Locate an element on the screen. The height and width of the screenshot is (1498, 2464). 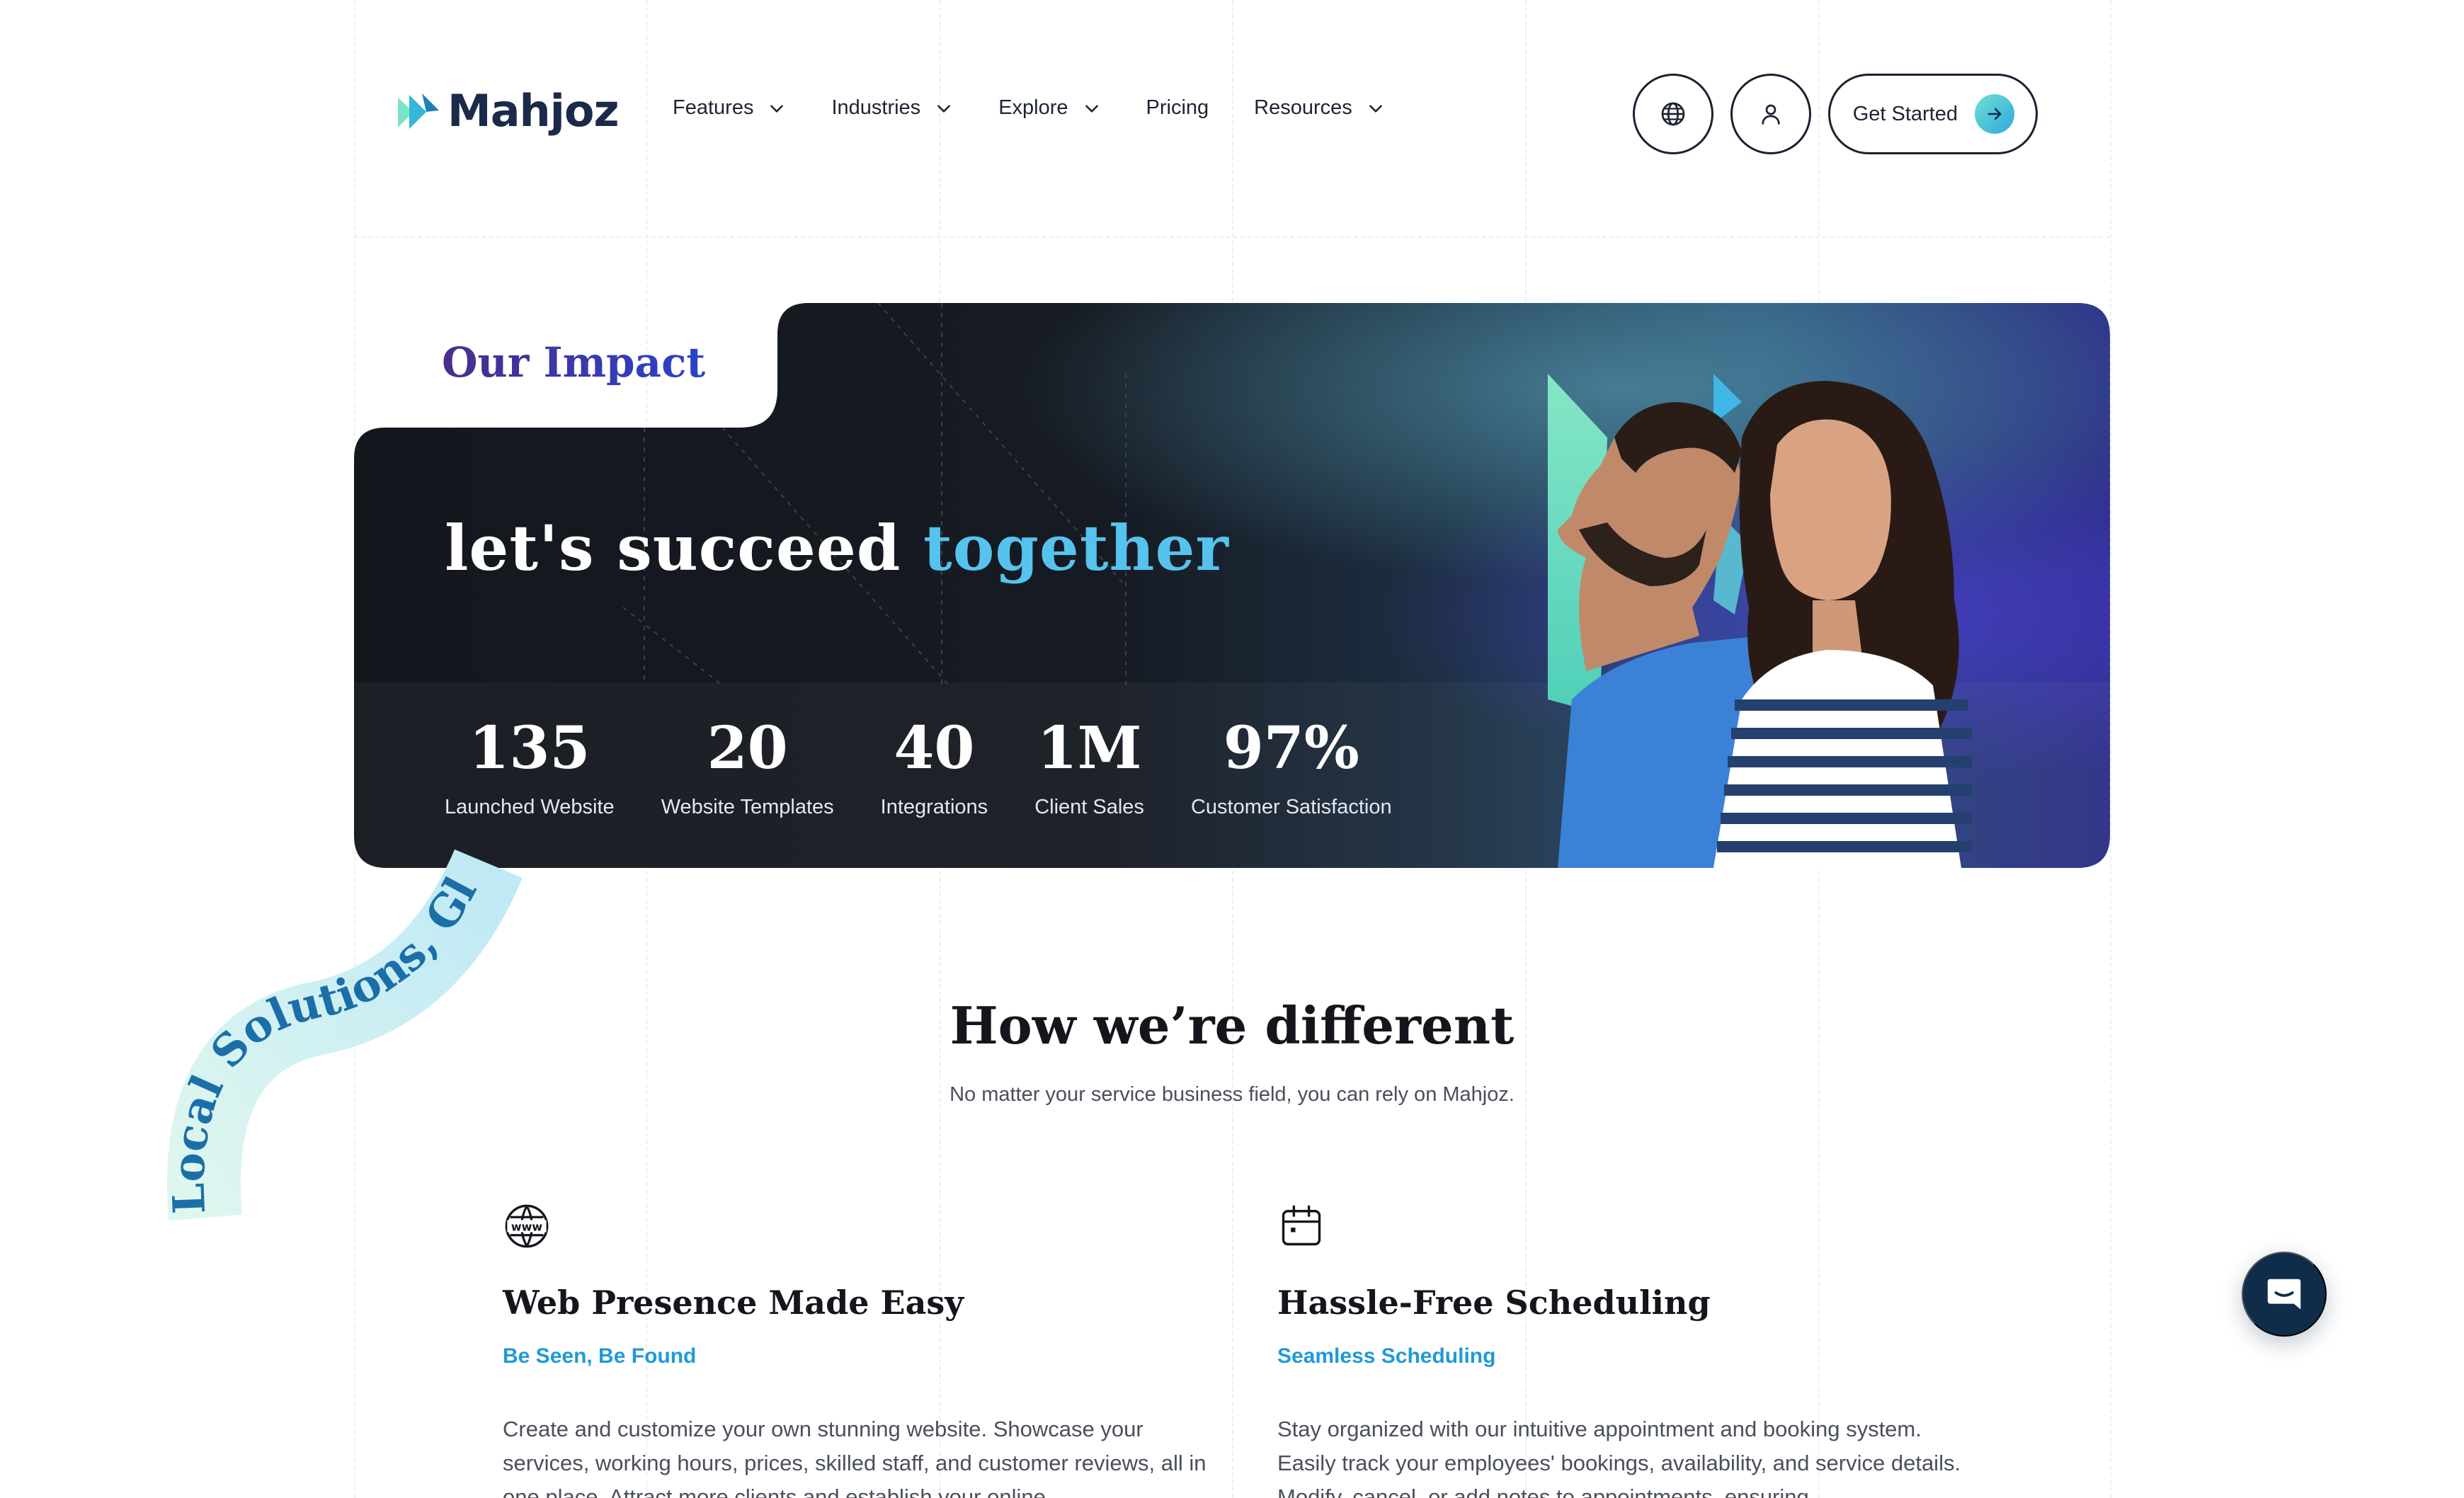
section-label: Our Impact is located at coordinates (574, 362).